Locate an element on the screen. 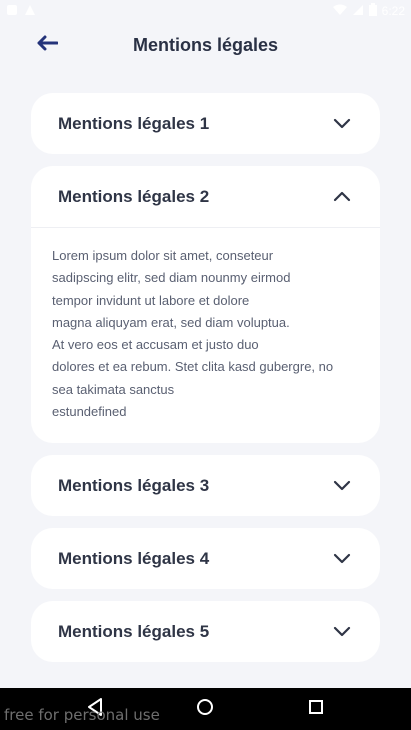  accordion-item-1: Mentions légales 1 is located at coordinates (205, 123).